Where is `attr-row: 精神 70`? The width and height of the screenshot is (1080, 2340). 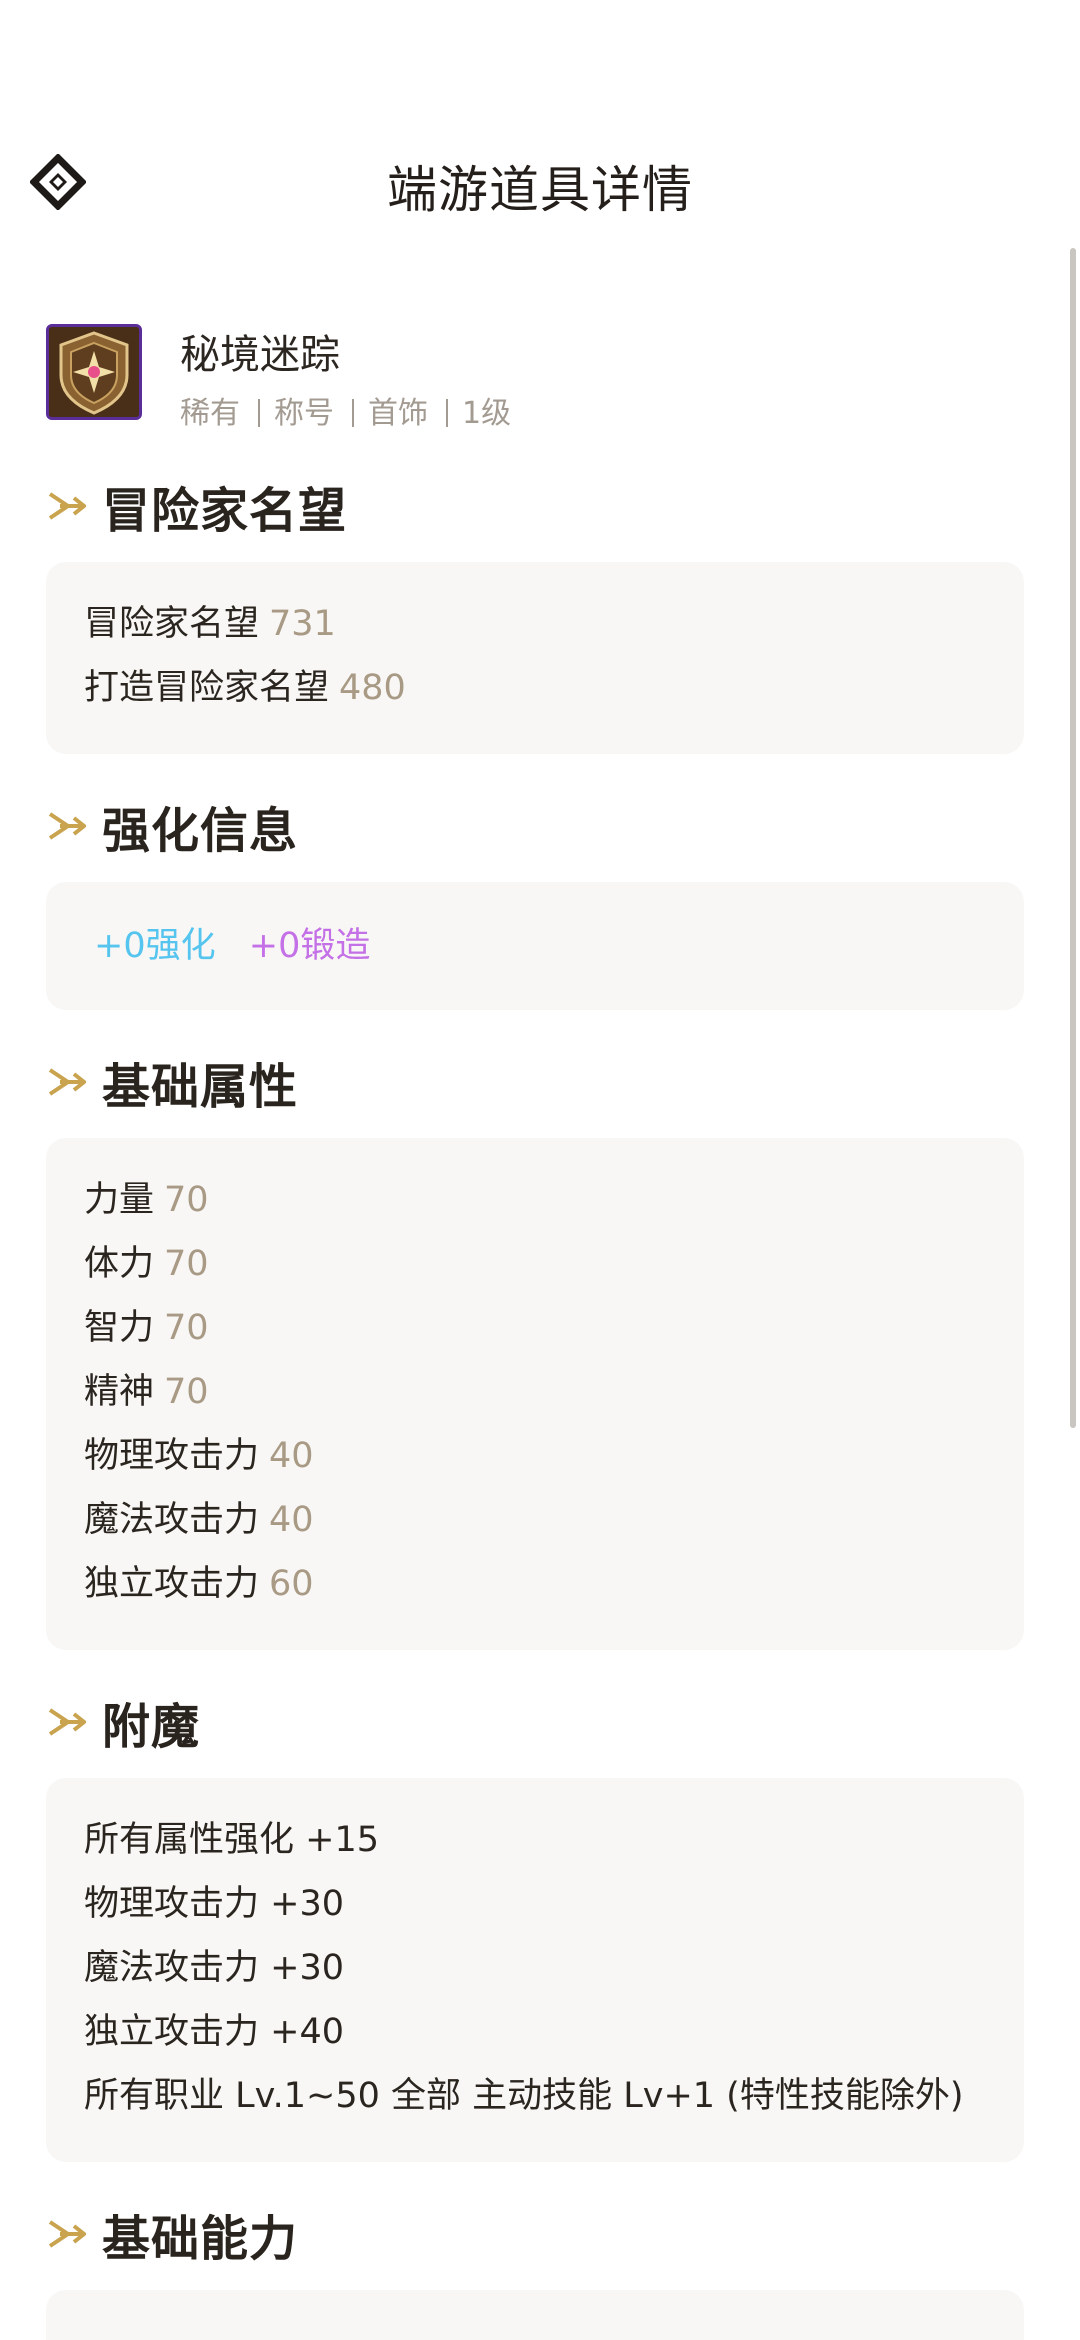
attr-row: 精神 70 is located at coordinates (146, 1392).